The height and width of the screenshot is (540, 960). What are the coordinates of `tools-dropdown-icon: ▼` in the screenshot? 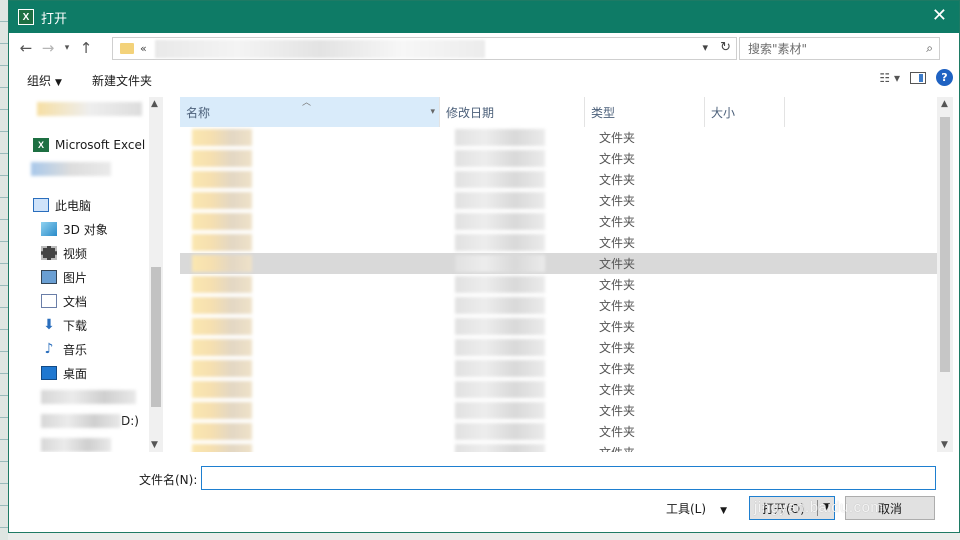 It's located at (723, 511).